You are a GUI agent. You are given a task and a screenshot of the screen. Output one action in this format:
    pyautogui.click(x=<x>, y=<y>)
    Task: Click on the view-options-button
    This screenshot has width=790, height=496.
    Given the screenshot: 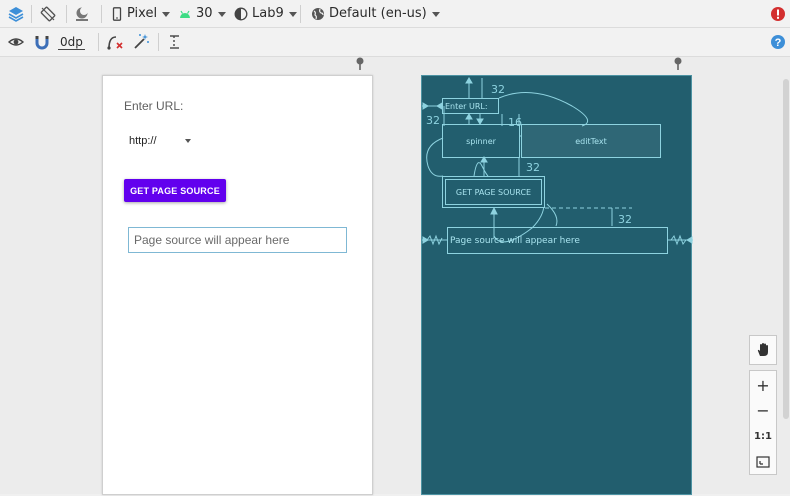 What is the action you would take?
    pyautogui.click(x=16, y=42)
    